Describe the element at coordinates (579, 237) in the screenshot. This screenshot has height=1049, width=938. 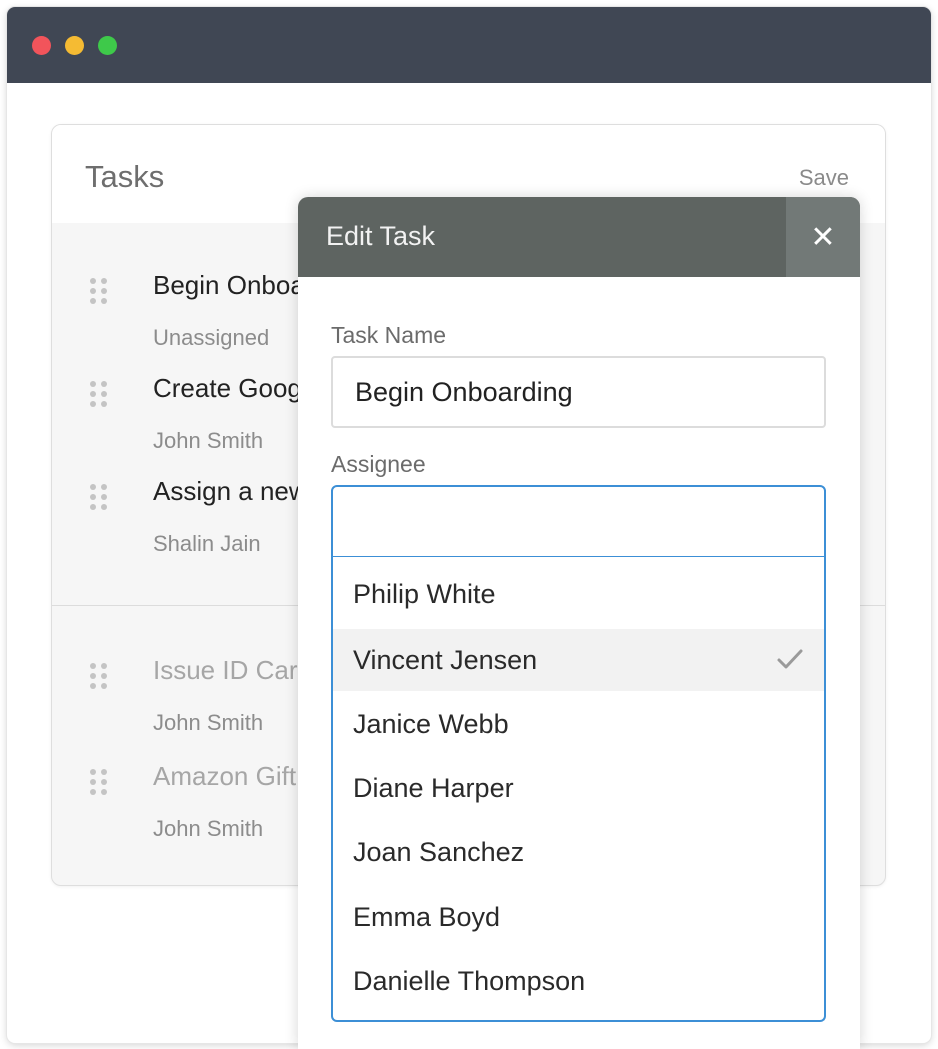
I see `dialog-header: Edit Task ✕` at that location.